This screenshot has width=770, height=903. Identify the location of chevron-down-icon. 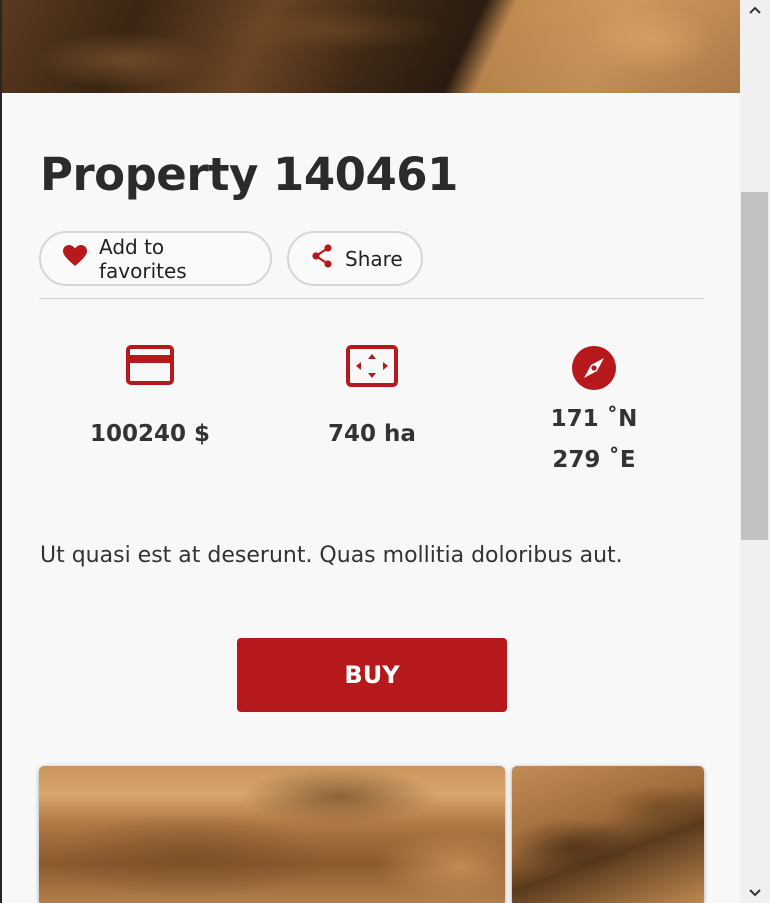
(755, 893).